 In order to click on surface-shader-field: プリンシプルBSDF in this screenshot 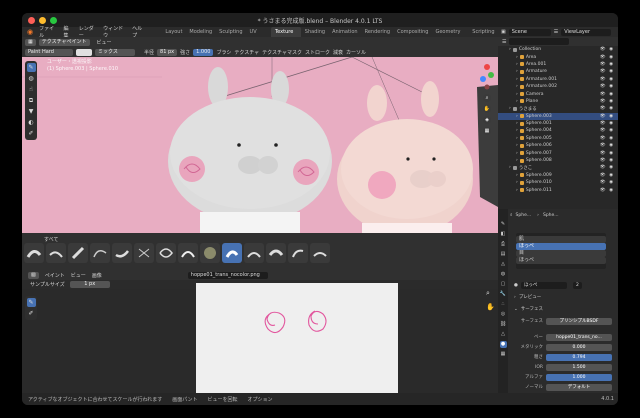, I will do `click(579, 321)`.